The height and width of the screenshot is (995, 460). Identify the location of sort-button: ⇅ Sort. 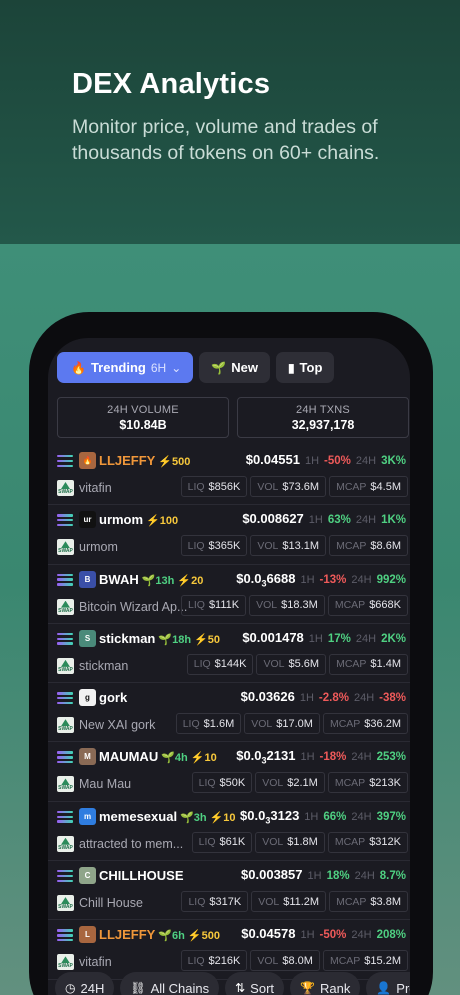
(255, 983).